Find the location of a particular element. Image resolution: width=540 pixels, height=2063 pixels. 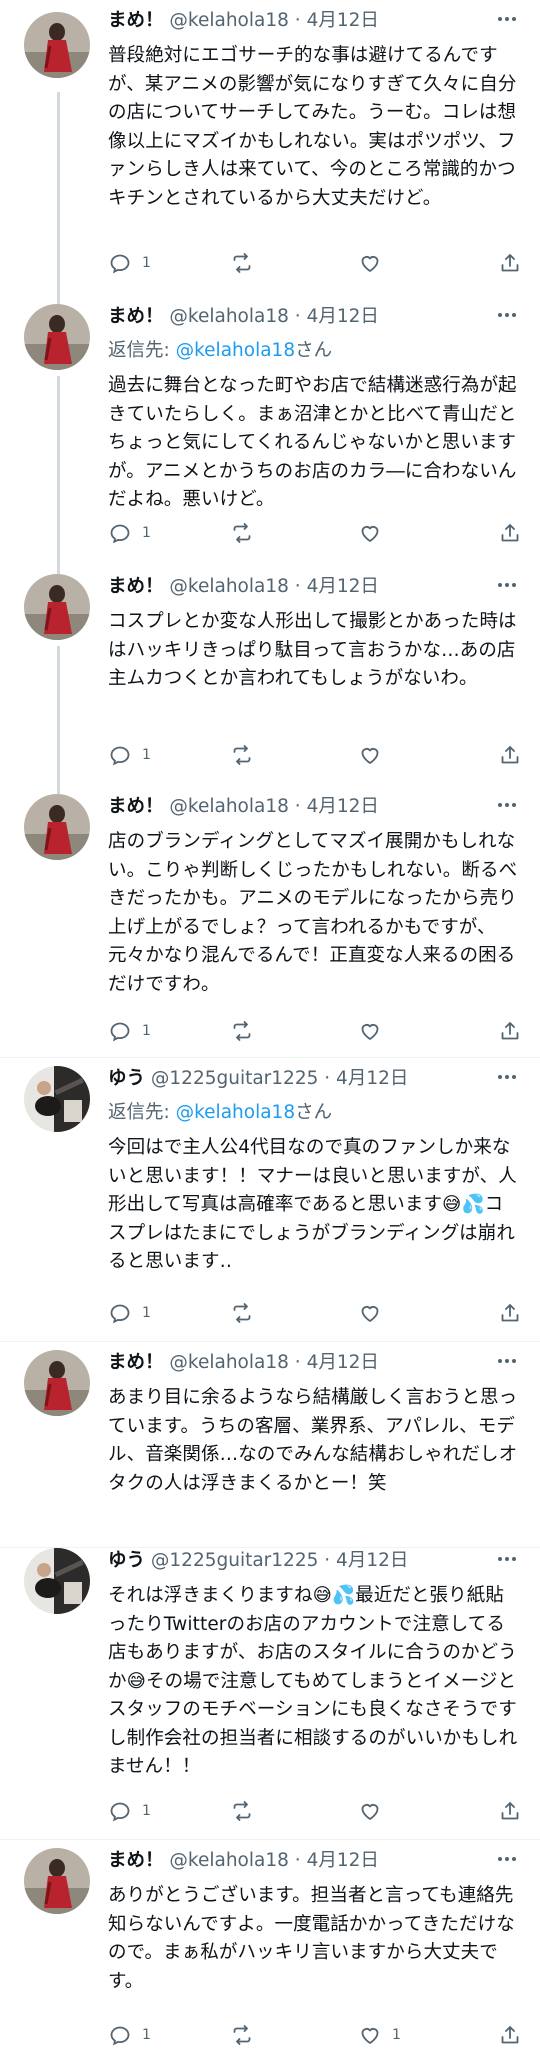

avatar-guitar-image is located at coordinates (57, 1581).